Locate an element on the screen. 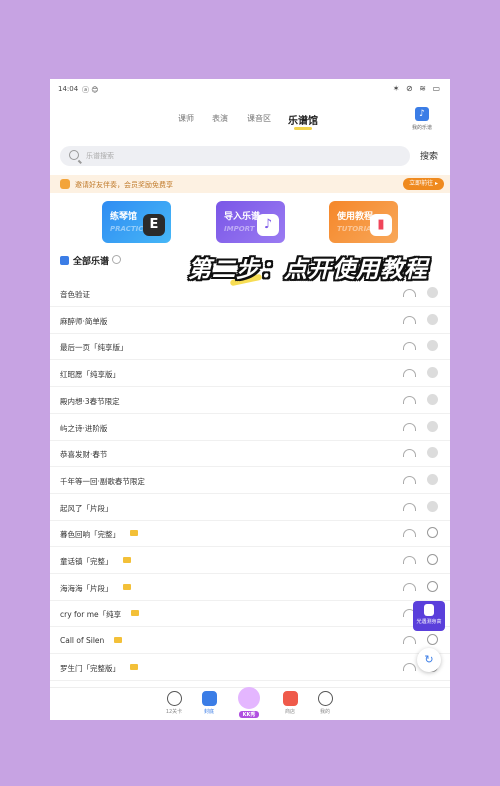 This screenshot has height=786, width=500. card-tutorial: 使用教程 TUTORIAL ▮ is located at coordinates (363, 222).